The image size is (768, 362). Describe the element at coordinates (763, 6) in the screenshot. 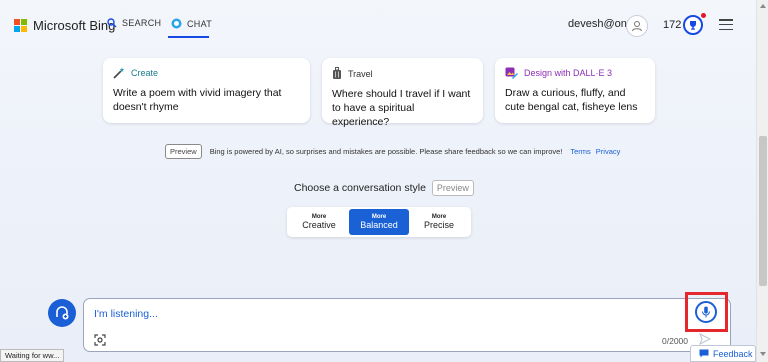

I see `scroll-up-icon` at that location.